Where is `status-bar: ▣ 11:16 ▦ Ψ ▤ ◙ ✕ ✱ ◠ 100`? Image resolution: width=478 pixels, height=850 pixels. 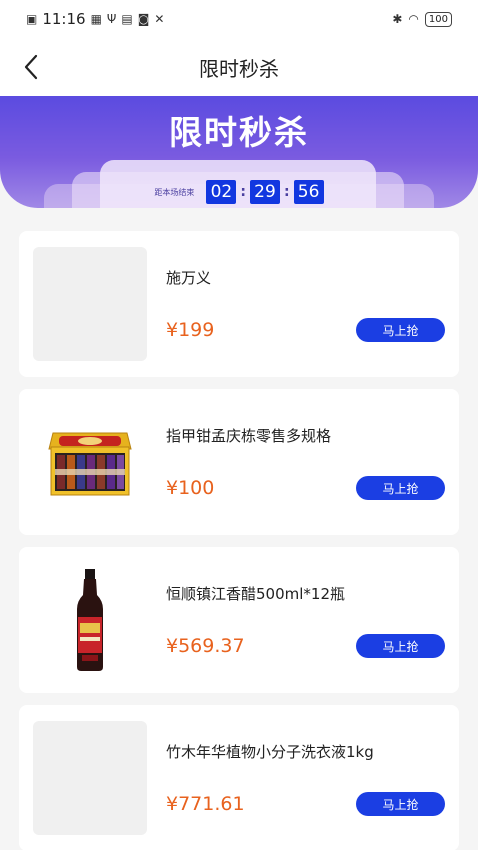 status-bar: ▣ 11:16 ▦ Ψ ▤ ◙ ✕ ✱ ◠ 100 is located at coordinates (239, 19).